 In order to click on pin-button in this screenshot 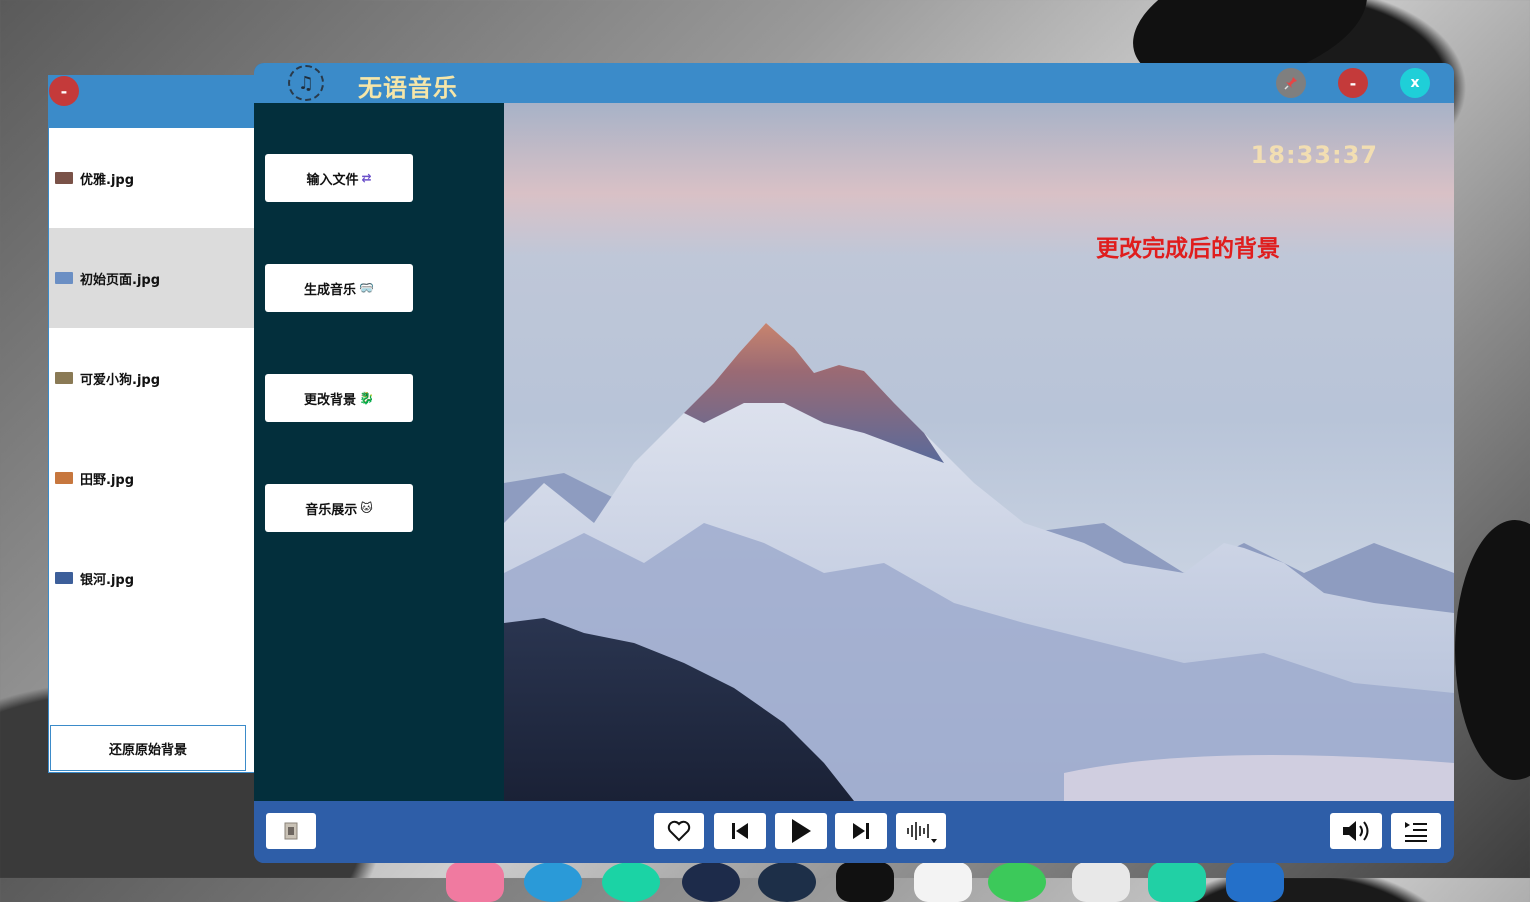, I will do `click(1291, 83)`.